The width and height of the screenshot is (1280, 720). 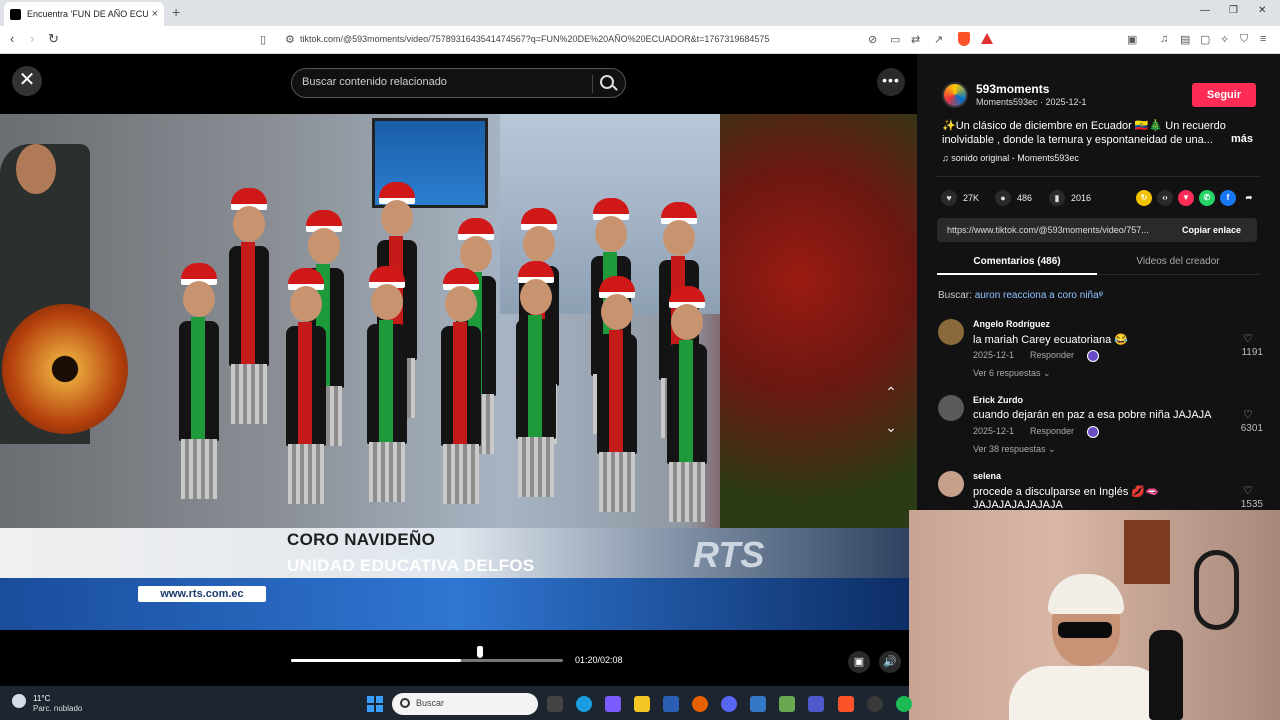 What do you see at coordinates (671, 704) in the screenshot?
I see `word-icon` at bounding box center [671, 704].